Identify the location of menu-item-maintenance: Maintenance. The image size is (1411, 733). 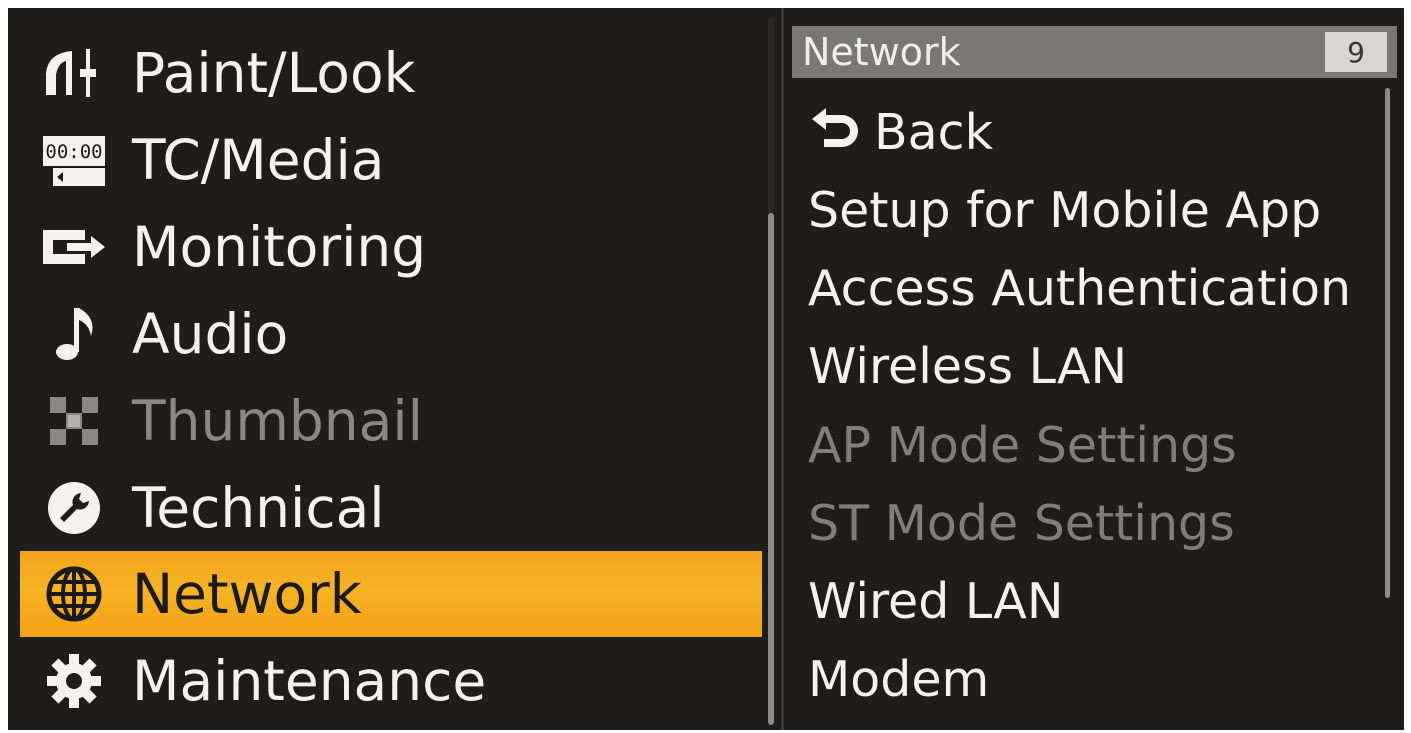
(391, 681).